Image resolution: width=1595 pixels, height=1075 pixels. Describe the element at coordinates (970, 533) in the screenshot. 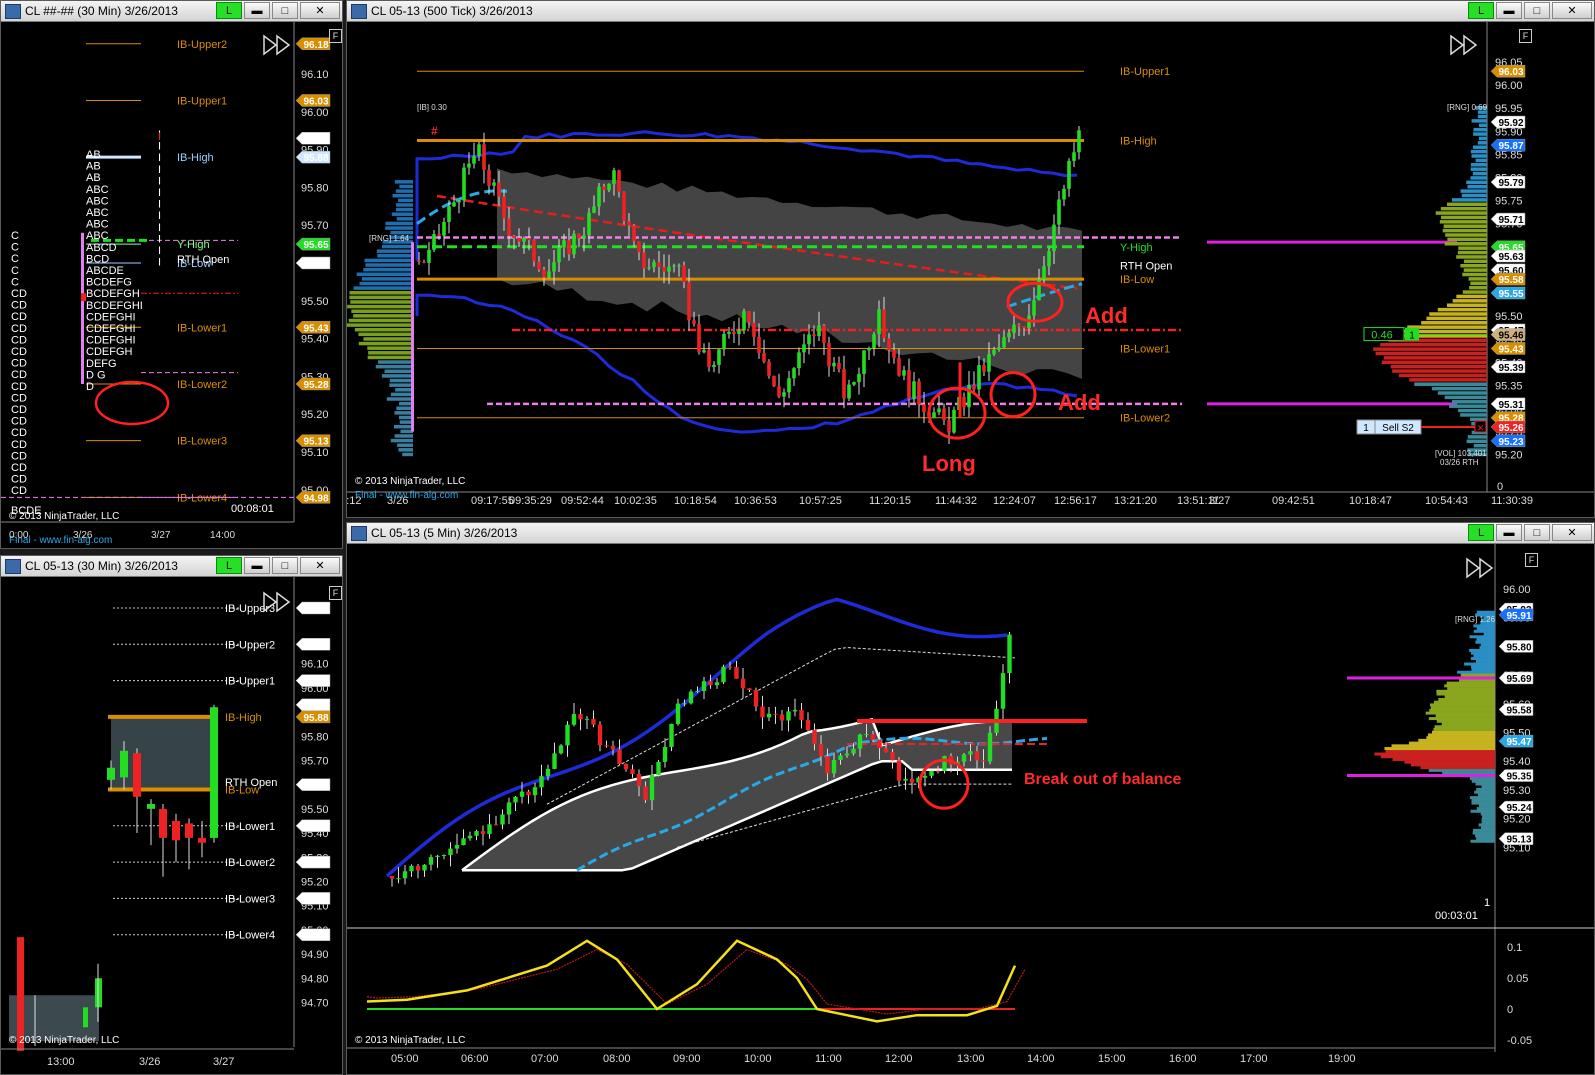

I see `title-bar: CL 05-13 (5 Min) 3/26/2013 L ▬ □ ✕` at that location.